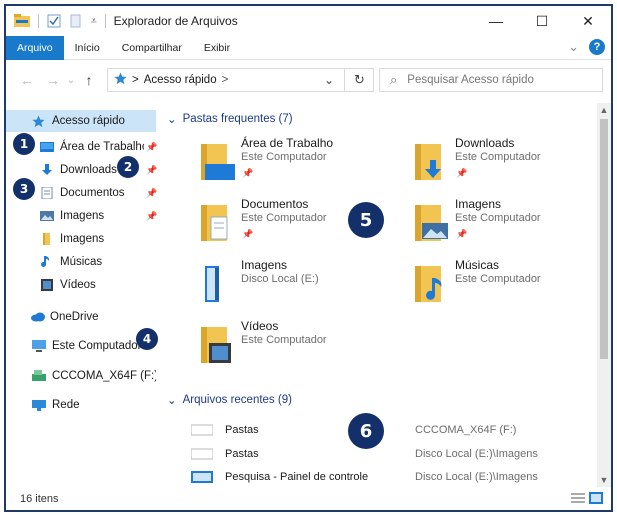 This screenshot has width=617, height=516. Describe the element at coordinates (47, 216) in the screenshot. I see `pictures-icon` at that location.